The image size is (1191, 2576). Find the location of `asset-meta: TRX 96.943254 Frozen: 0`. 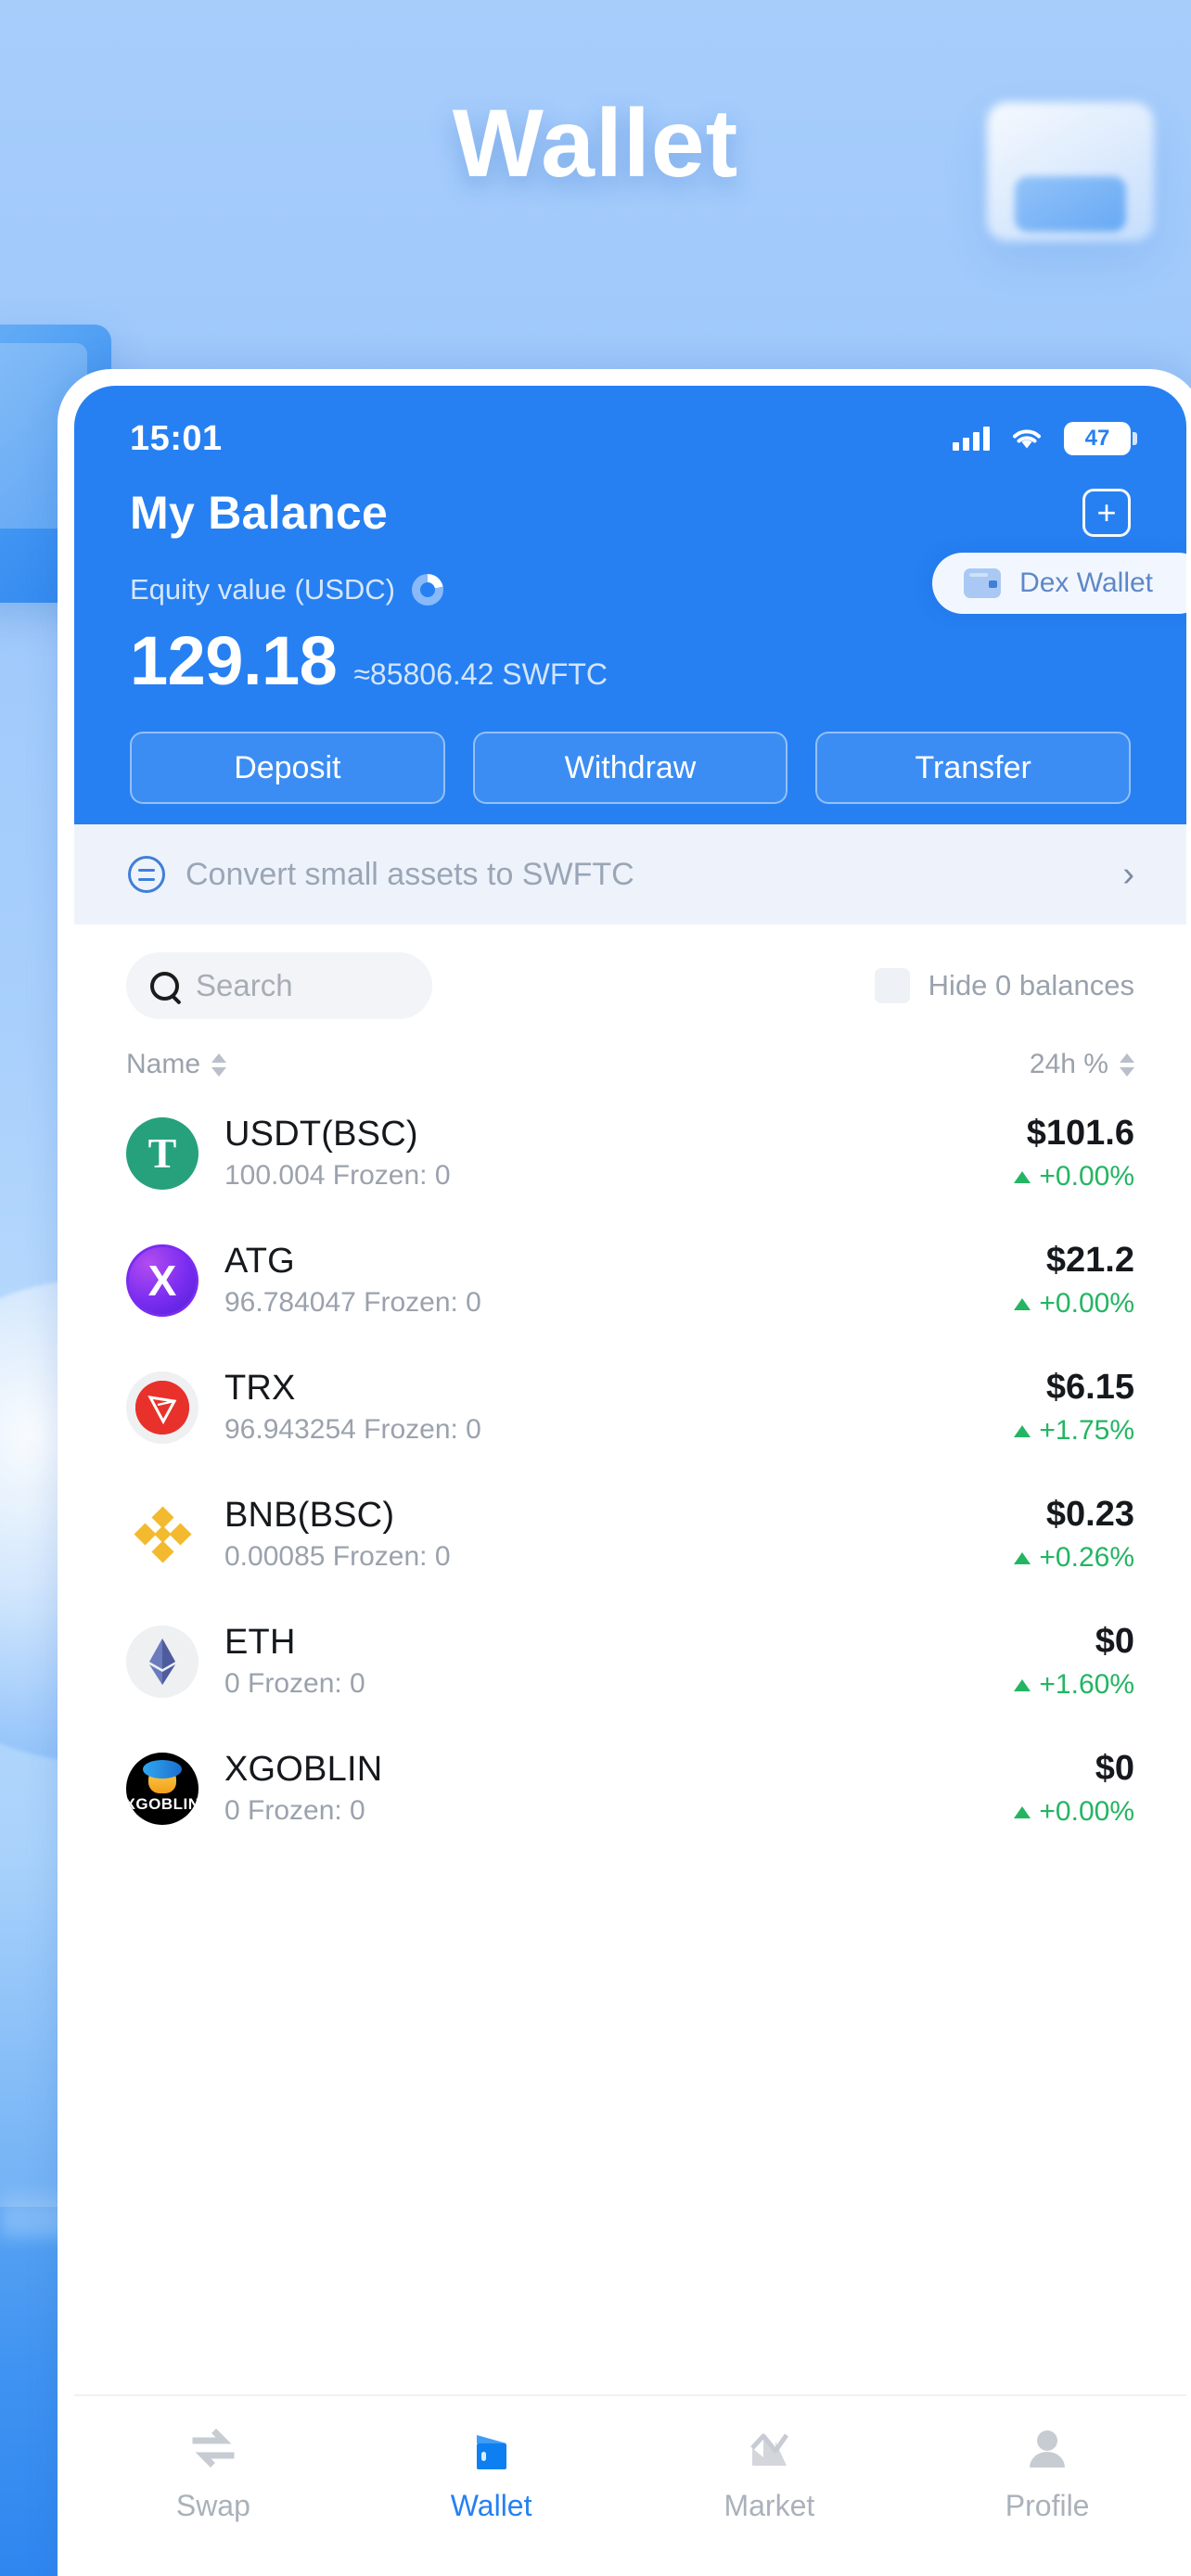

asset-meta: TRX 96.943254 Frozen: 0 is located at coordinates (619, 1407).